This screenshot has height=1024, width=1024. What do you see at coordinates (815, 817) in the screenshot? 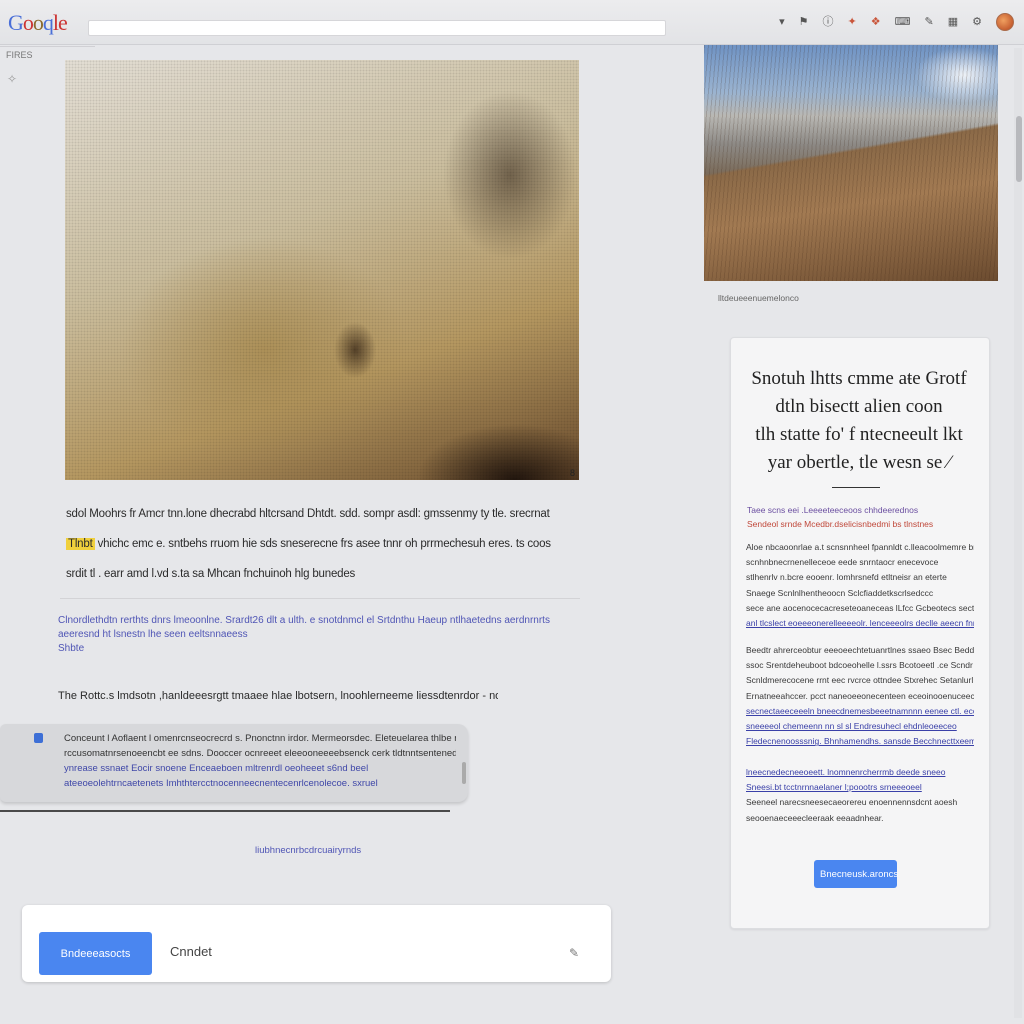
I see `para-line: seooenaeceeecleeraak eeaadnhear.` at bounding box center [815, 817].